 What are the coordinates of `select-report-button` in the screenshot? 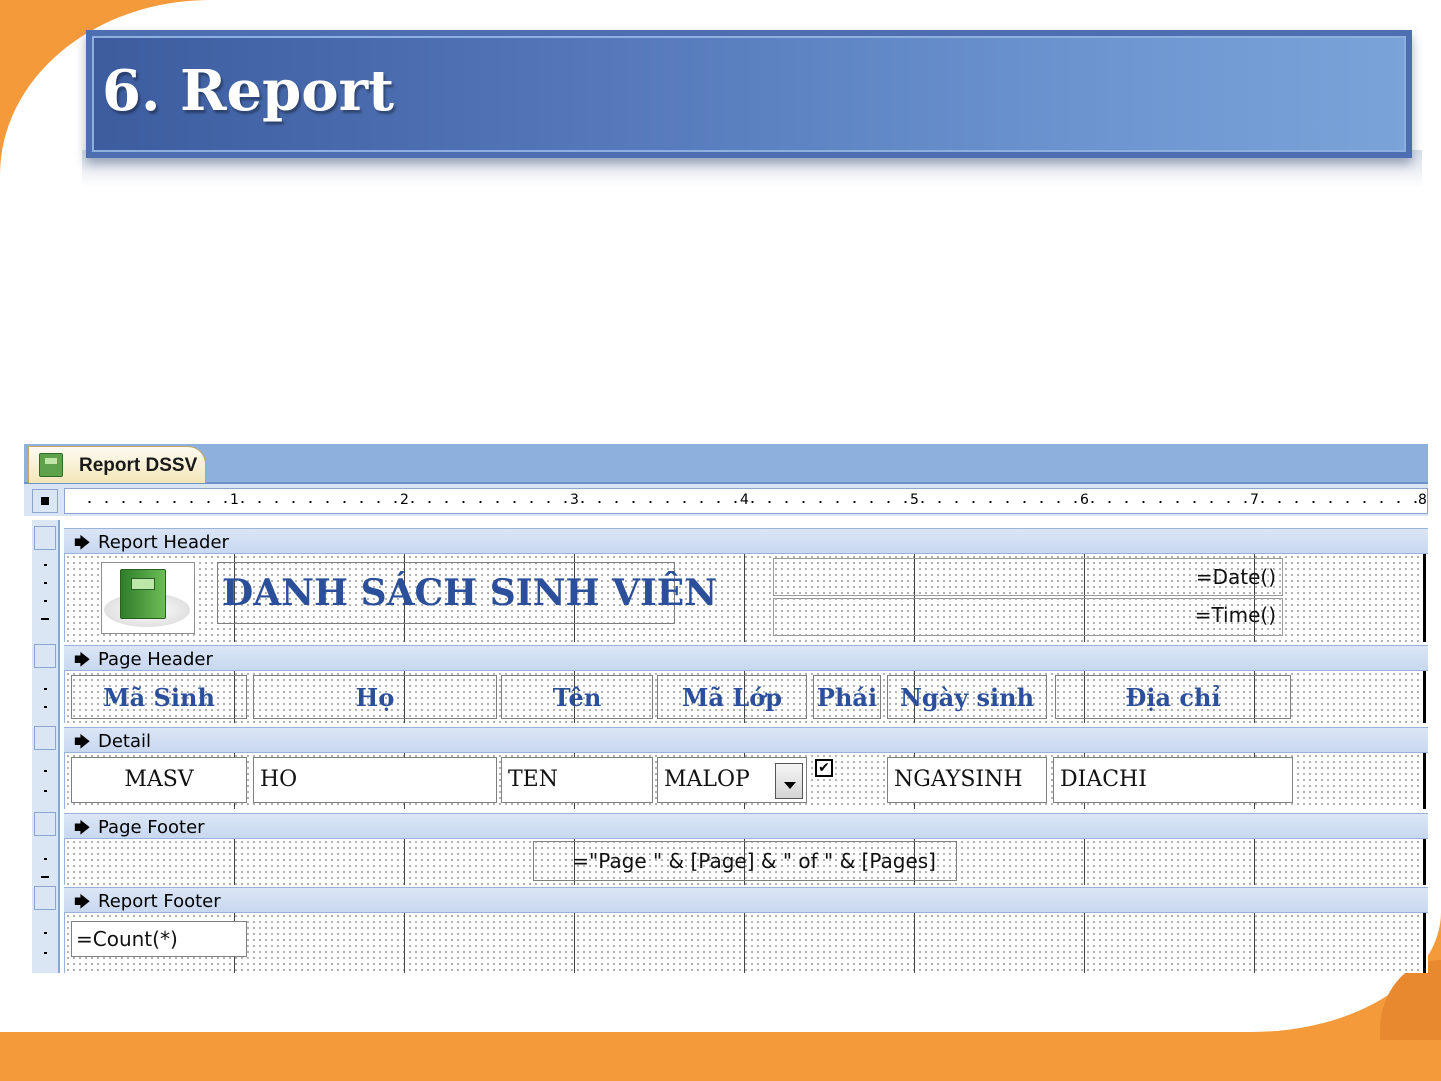 It's located at (45, 501).